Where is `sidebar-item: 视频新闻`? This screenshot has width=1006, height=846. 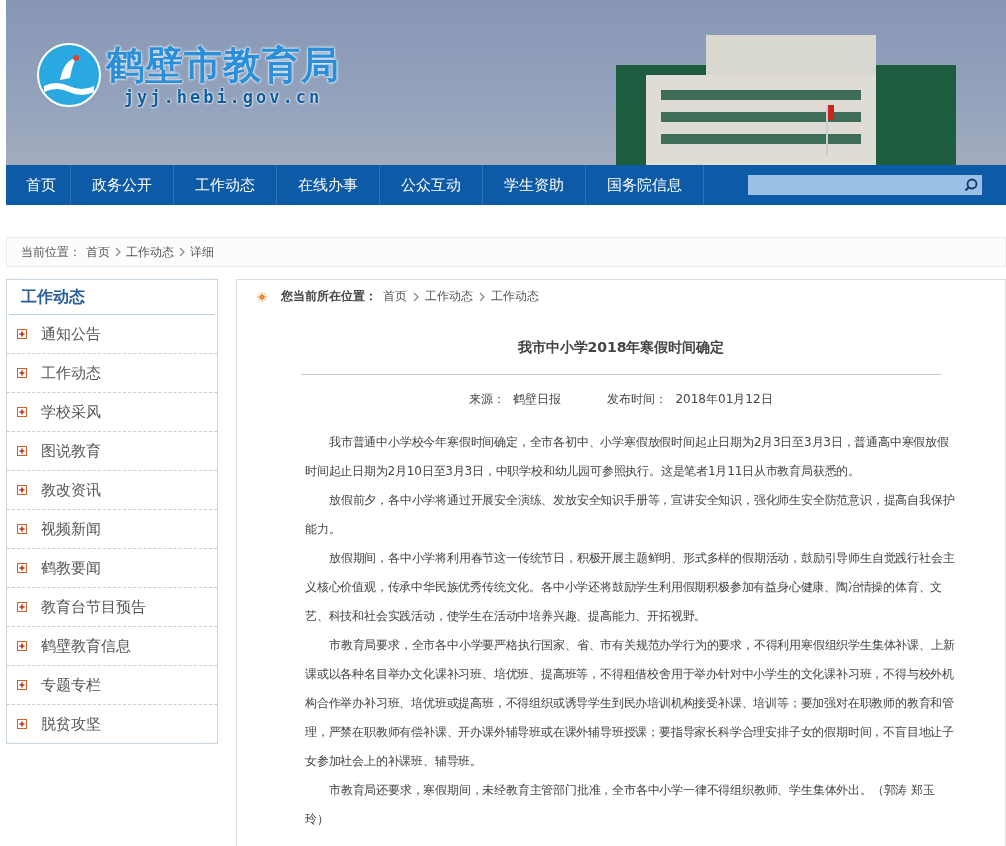
sidebar-item: 视频新闻 is located at coordinates (112, 529).